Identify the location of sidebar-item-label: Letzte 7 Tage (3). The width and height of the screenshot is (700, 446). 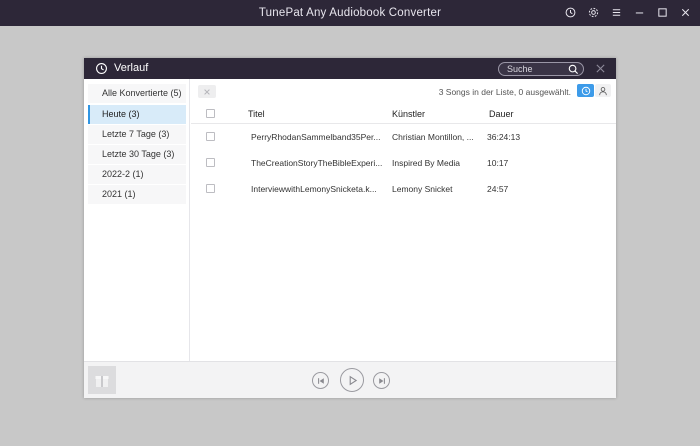
(136, 134).